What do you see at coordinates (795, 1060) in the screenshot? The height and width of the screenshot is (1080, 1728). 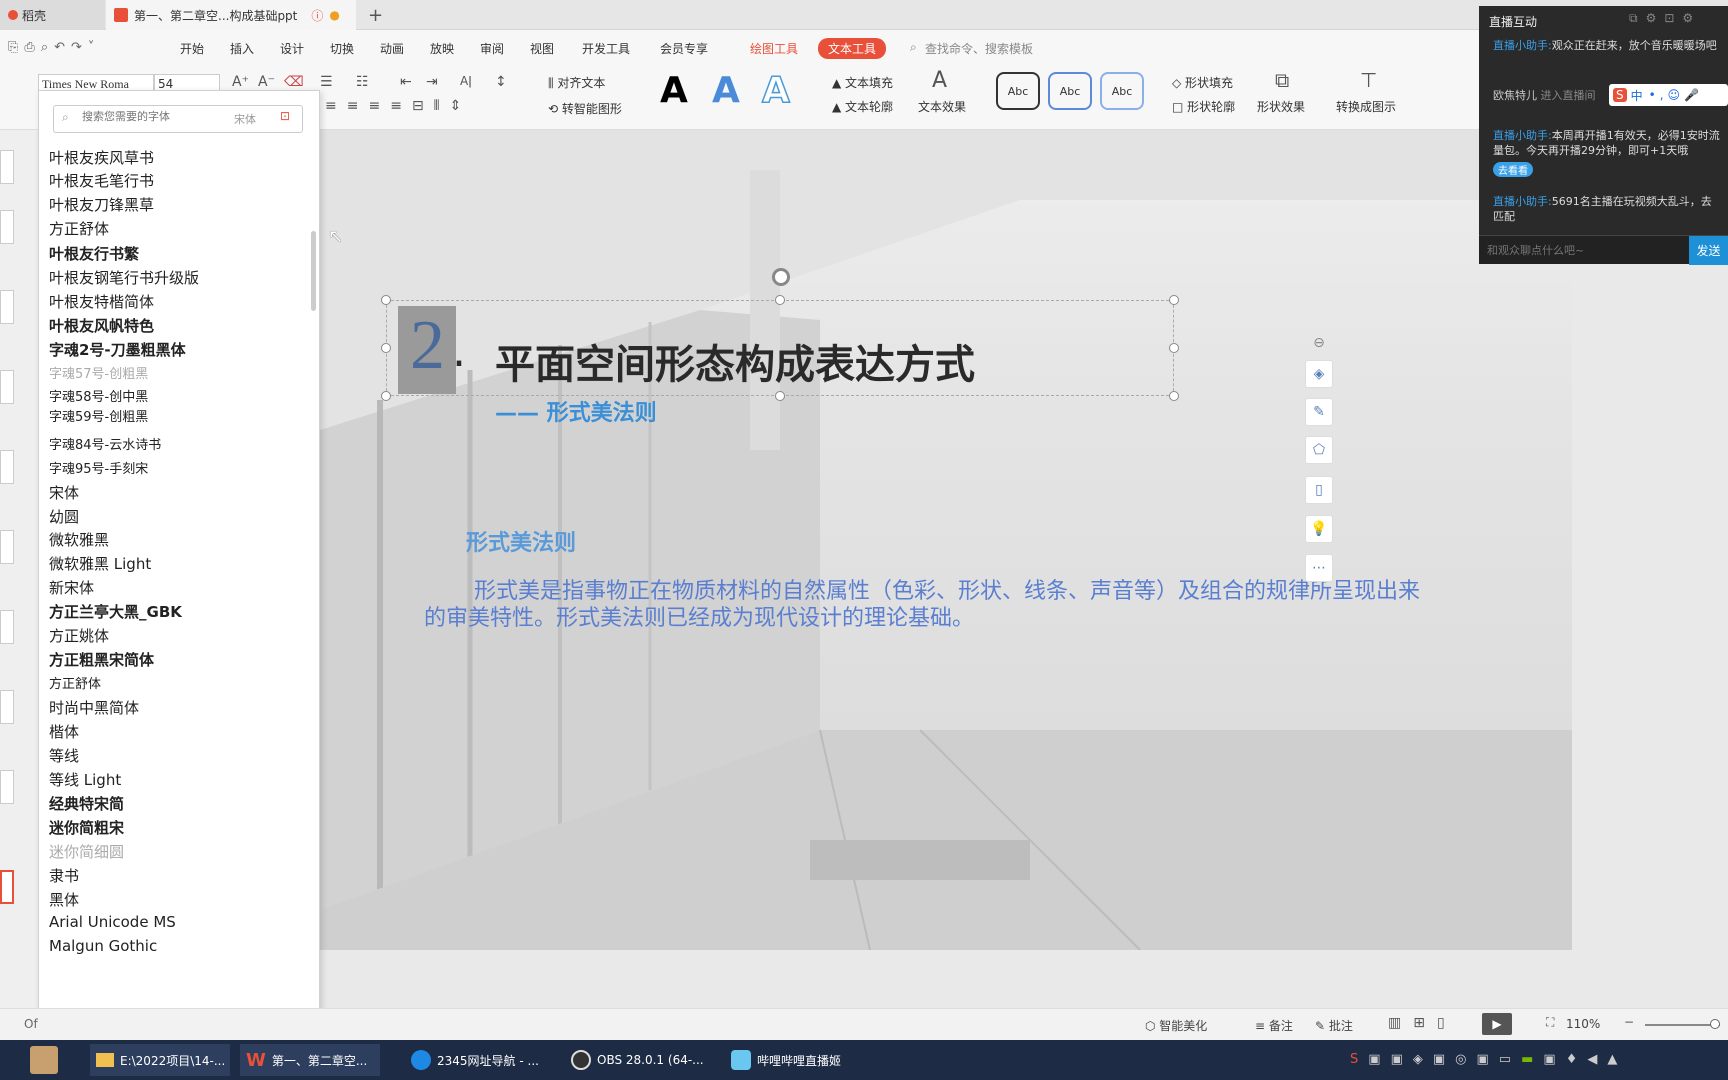 I see `taskbar-item-bilibili: 哔哩哔哩直播姬` at bounding box center [795, 1060].